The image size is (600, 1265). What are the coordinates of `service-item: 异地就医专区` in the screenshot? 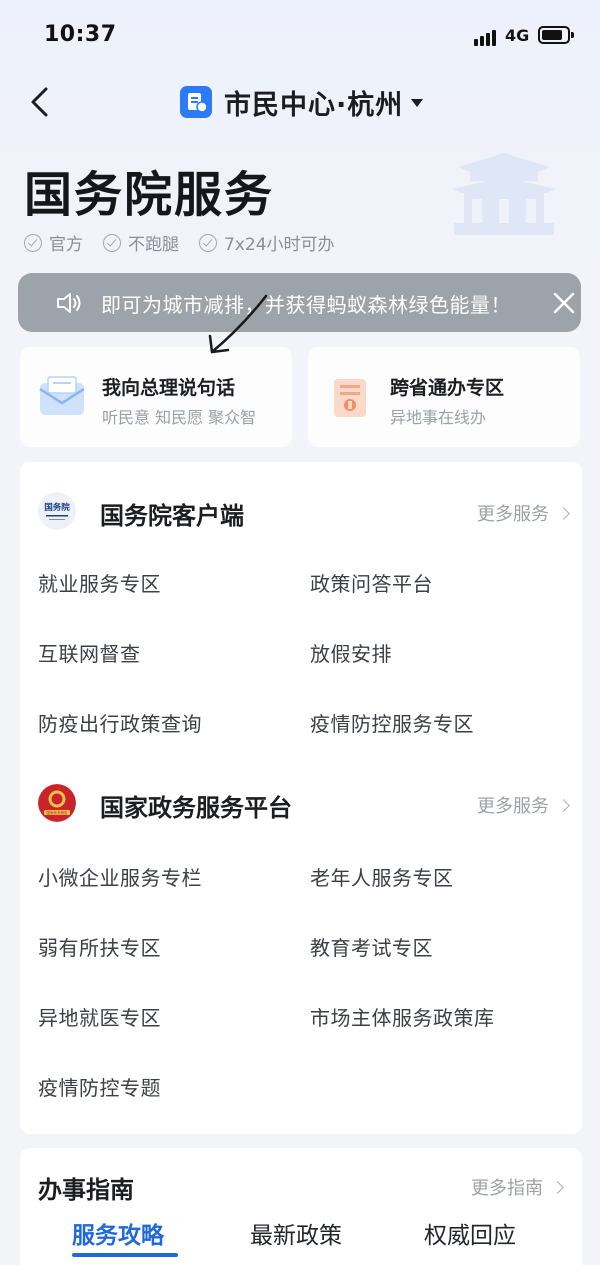 It's located at (99, 1016).